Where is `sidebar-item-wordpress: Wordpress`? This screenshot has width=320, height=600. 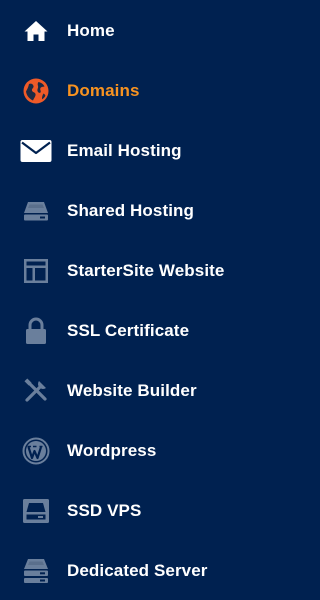 sidebar-item-wordpress: Wordpress is located at coordinates (144, 451).